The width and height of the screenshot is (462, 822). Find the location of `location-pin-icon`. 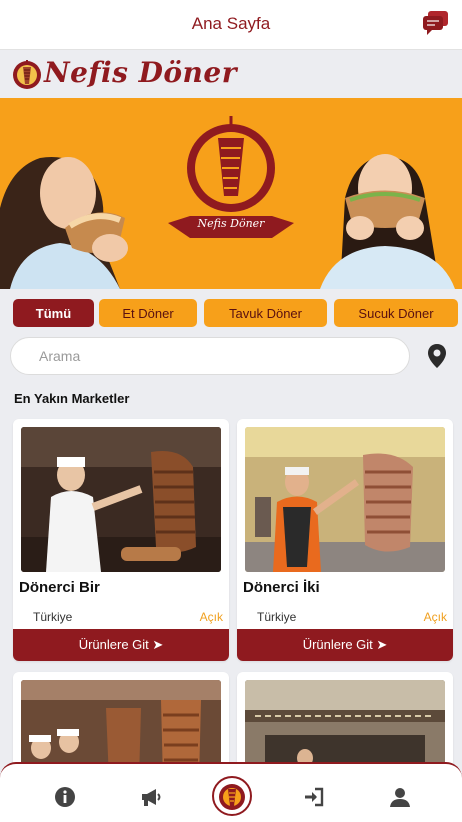

location-pin-icon is located at coordinates (437, 356).